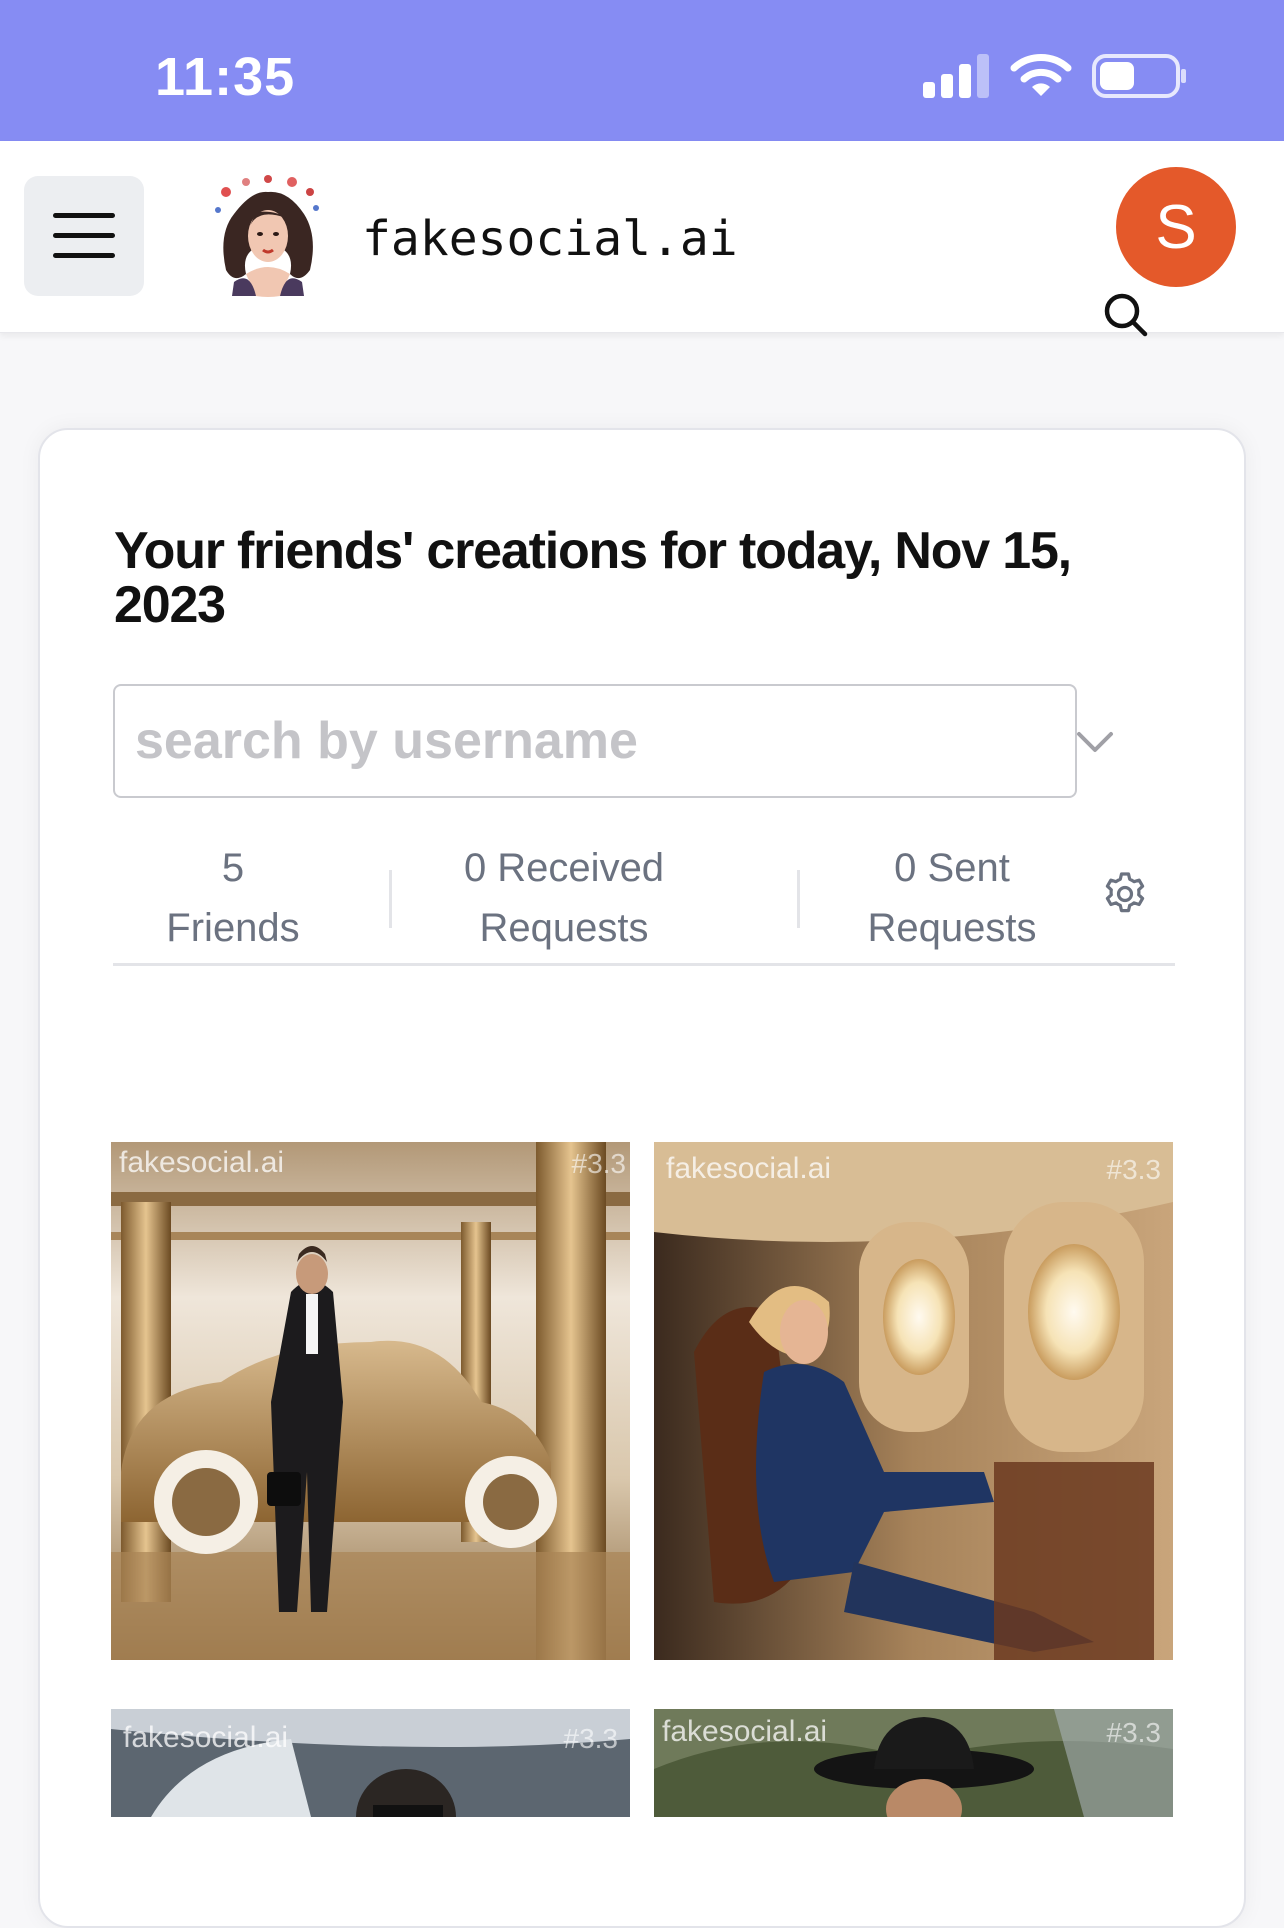 The height and width of the screenshot is (1928, 1284). I want to click on hamburger-icon, so click(84, 235).